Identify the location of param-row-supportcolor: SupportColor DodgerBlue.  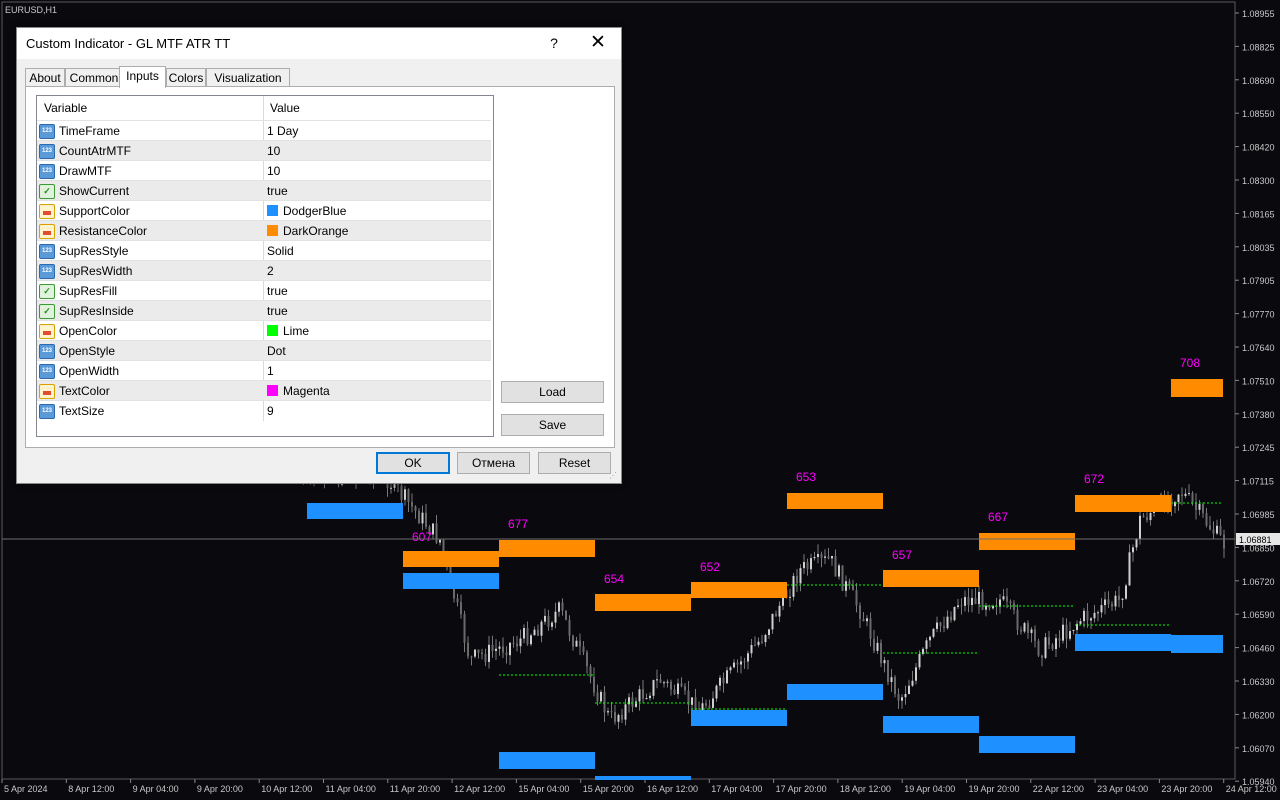
(264, 210).